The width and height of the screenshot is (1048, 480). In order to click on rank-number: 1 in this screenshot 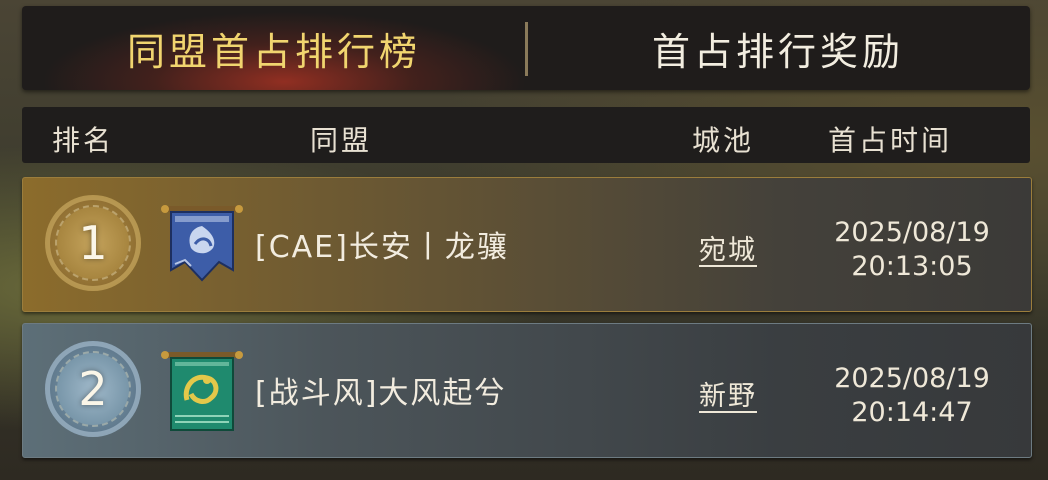, I will do `click(93, 243)`.